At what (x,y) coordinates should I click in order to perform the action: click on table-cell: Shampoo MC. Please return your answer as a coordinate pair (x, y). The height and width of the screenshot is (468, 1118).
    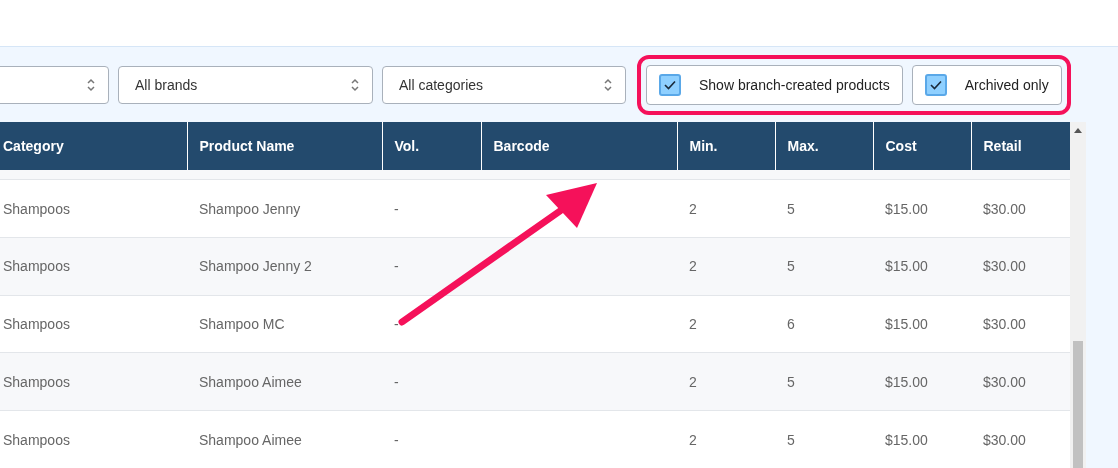
    Looking at the image, I should click on (284, 324).